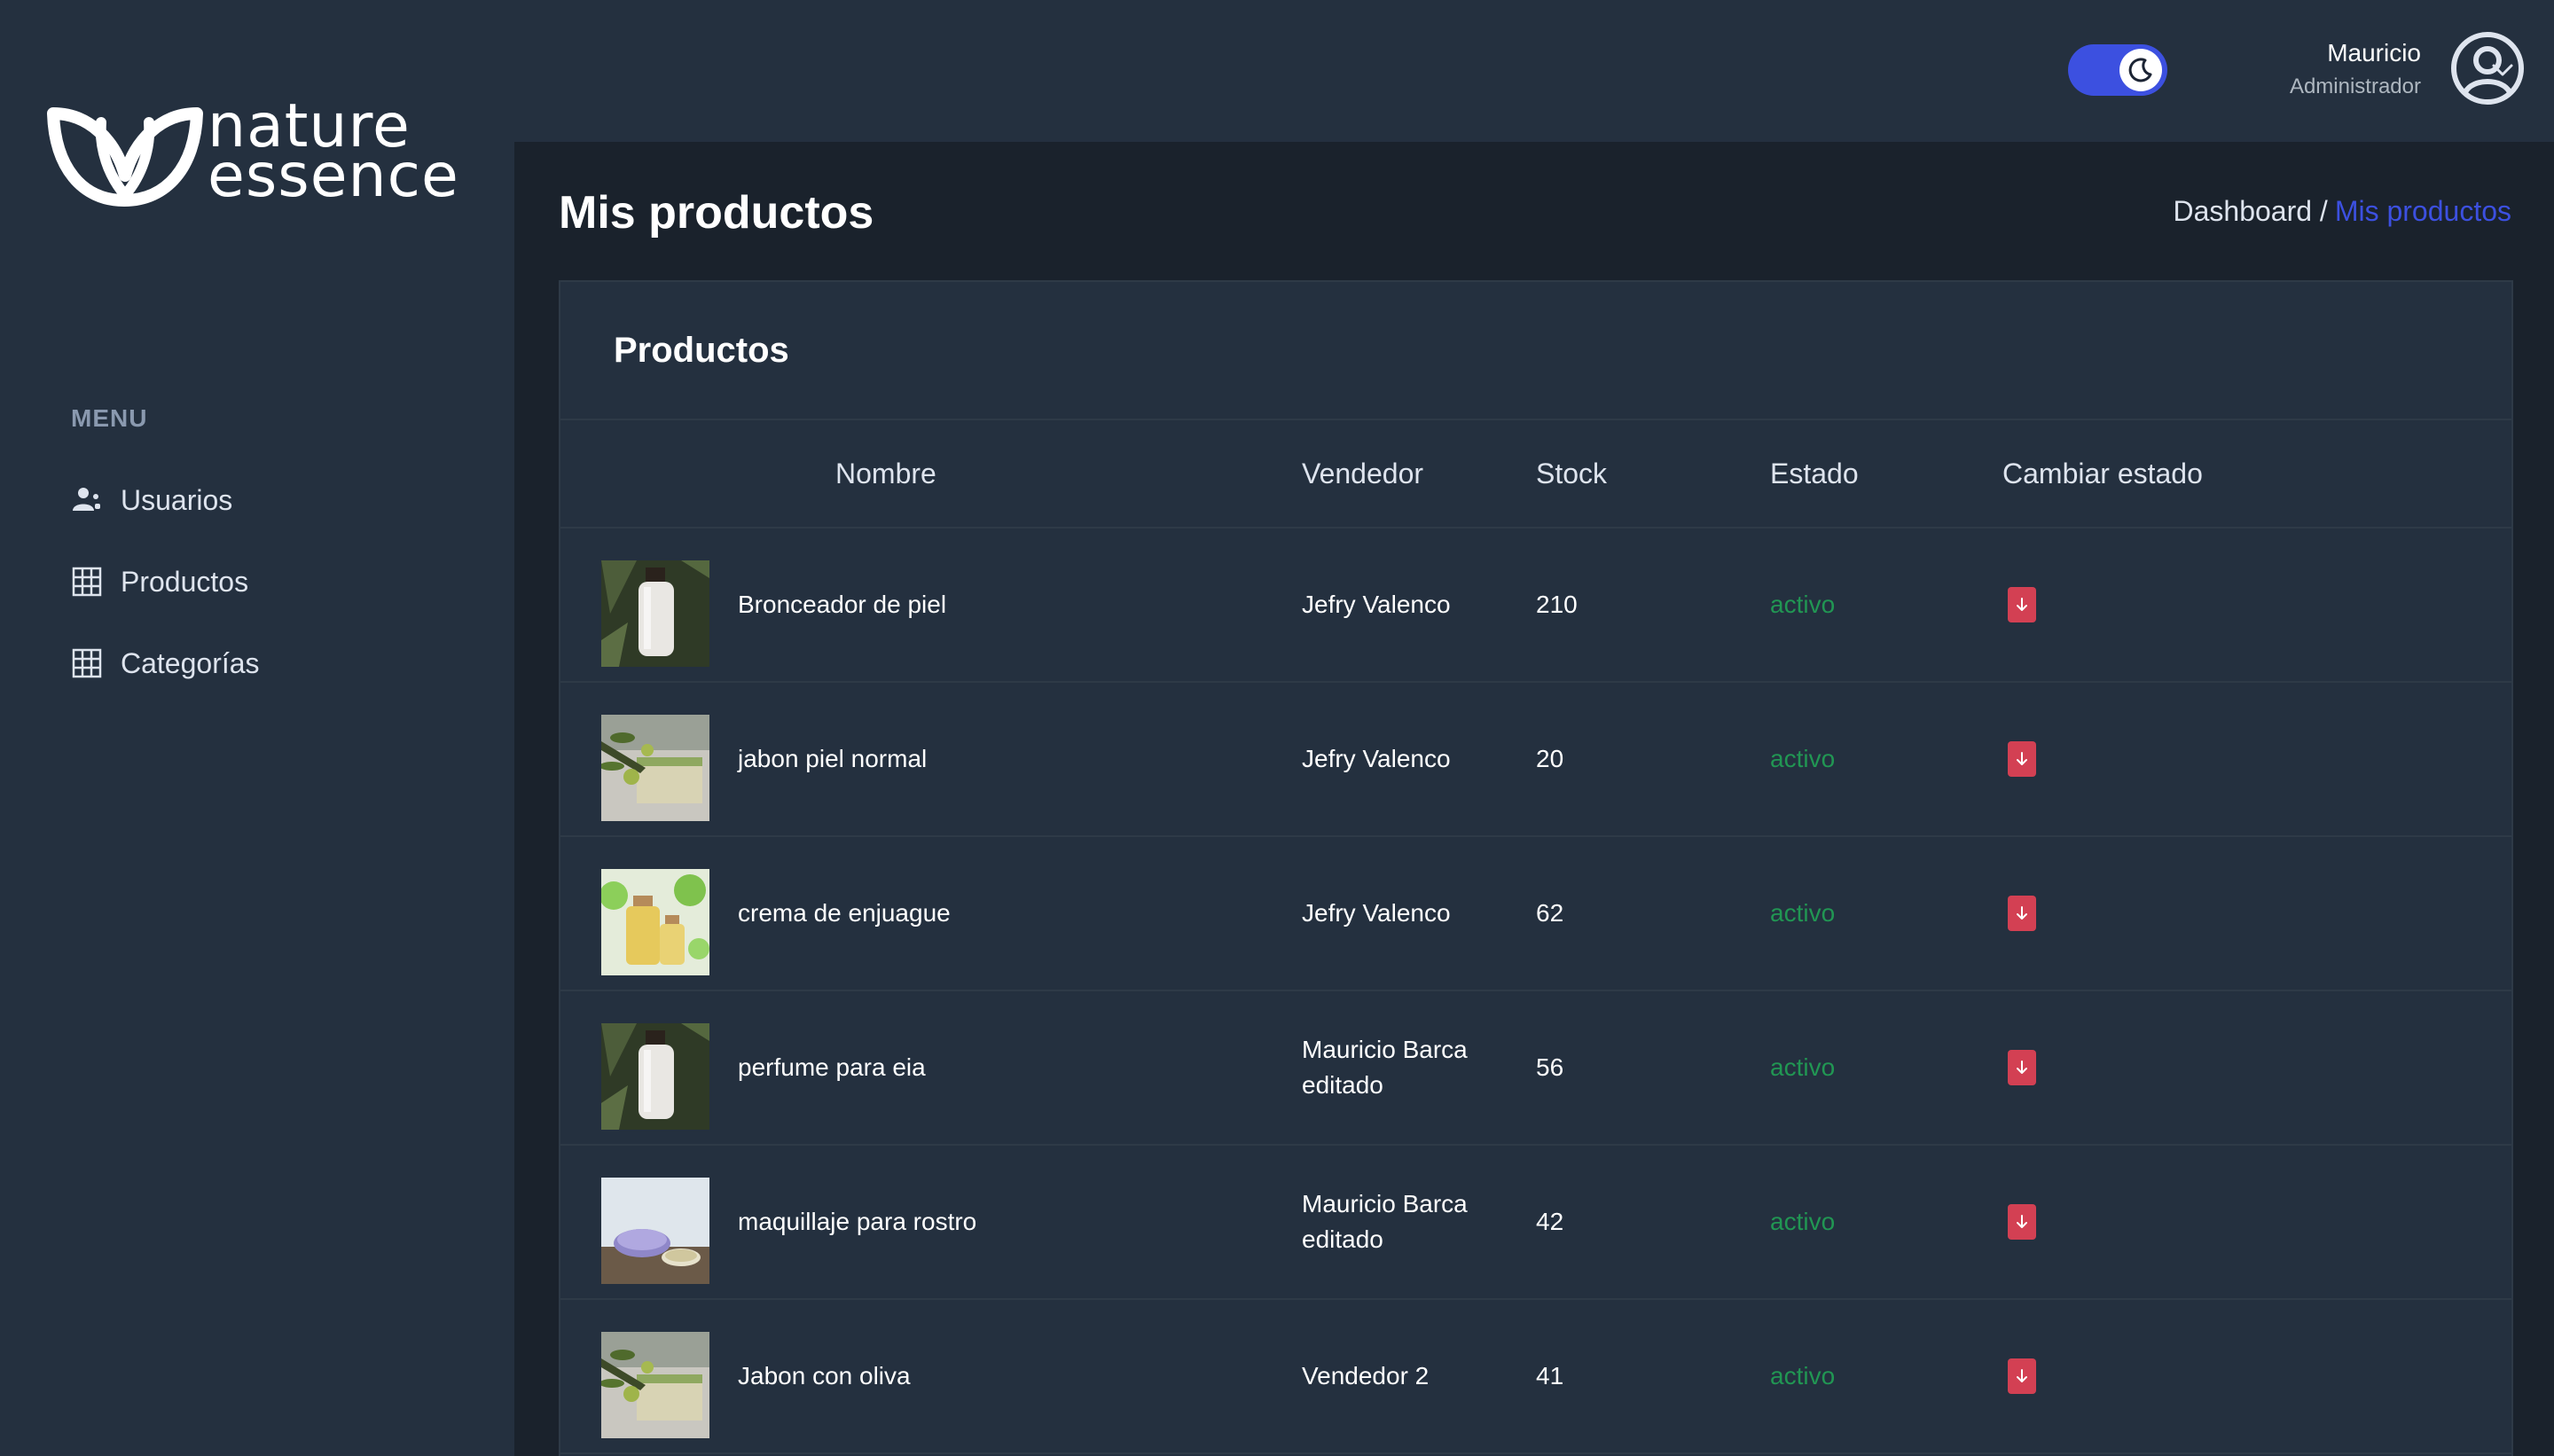 The width and height of the screenshot is (2554, 1456). I want to click on user-role: Administrador, so click(2355, 86).